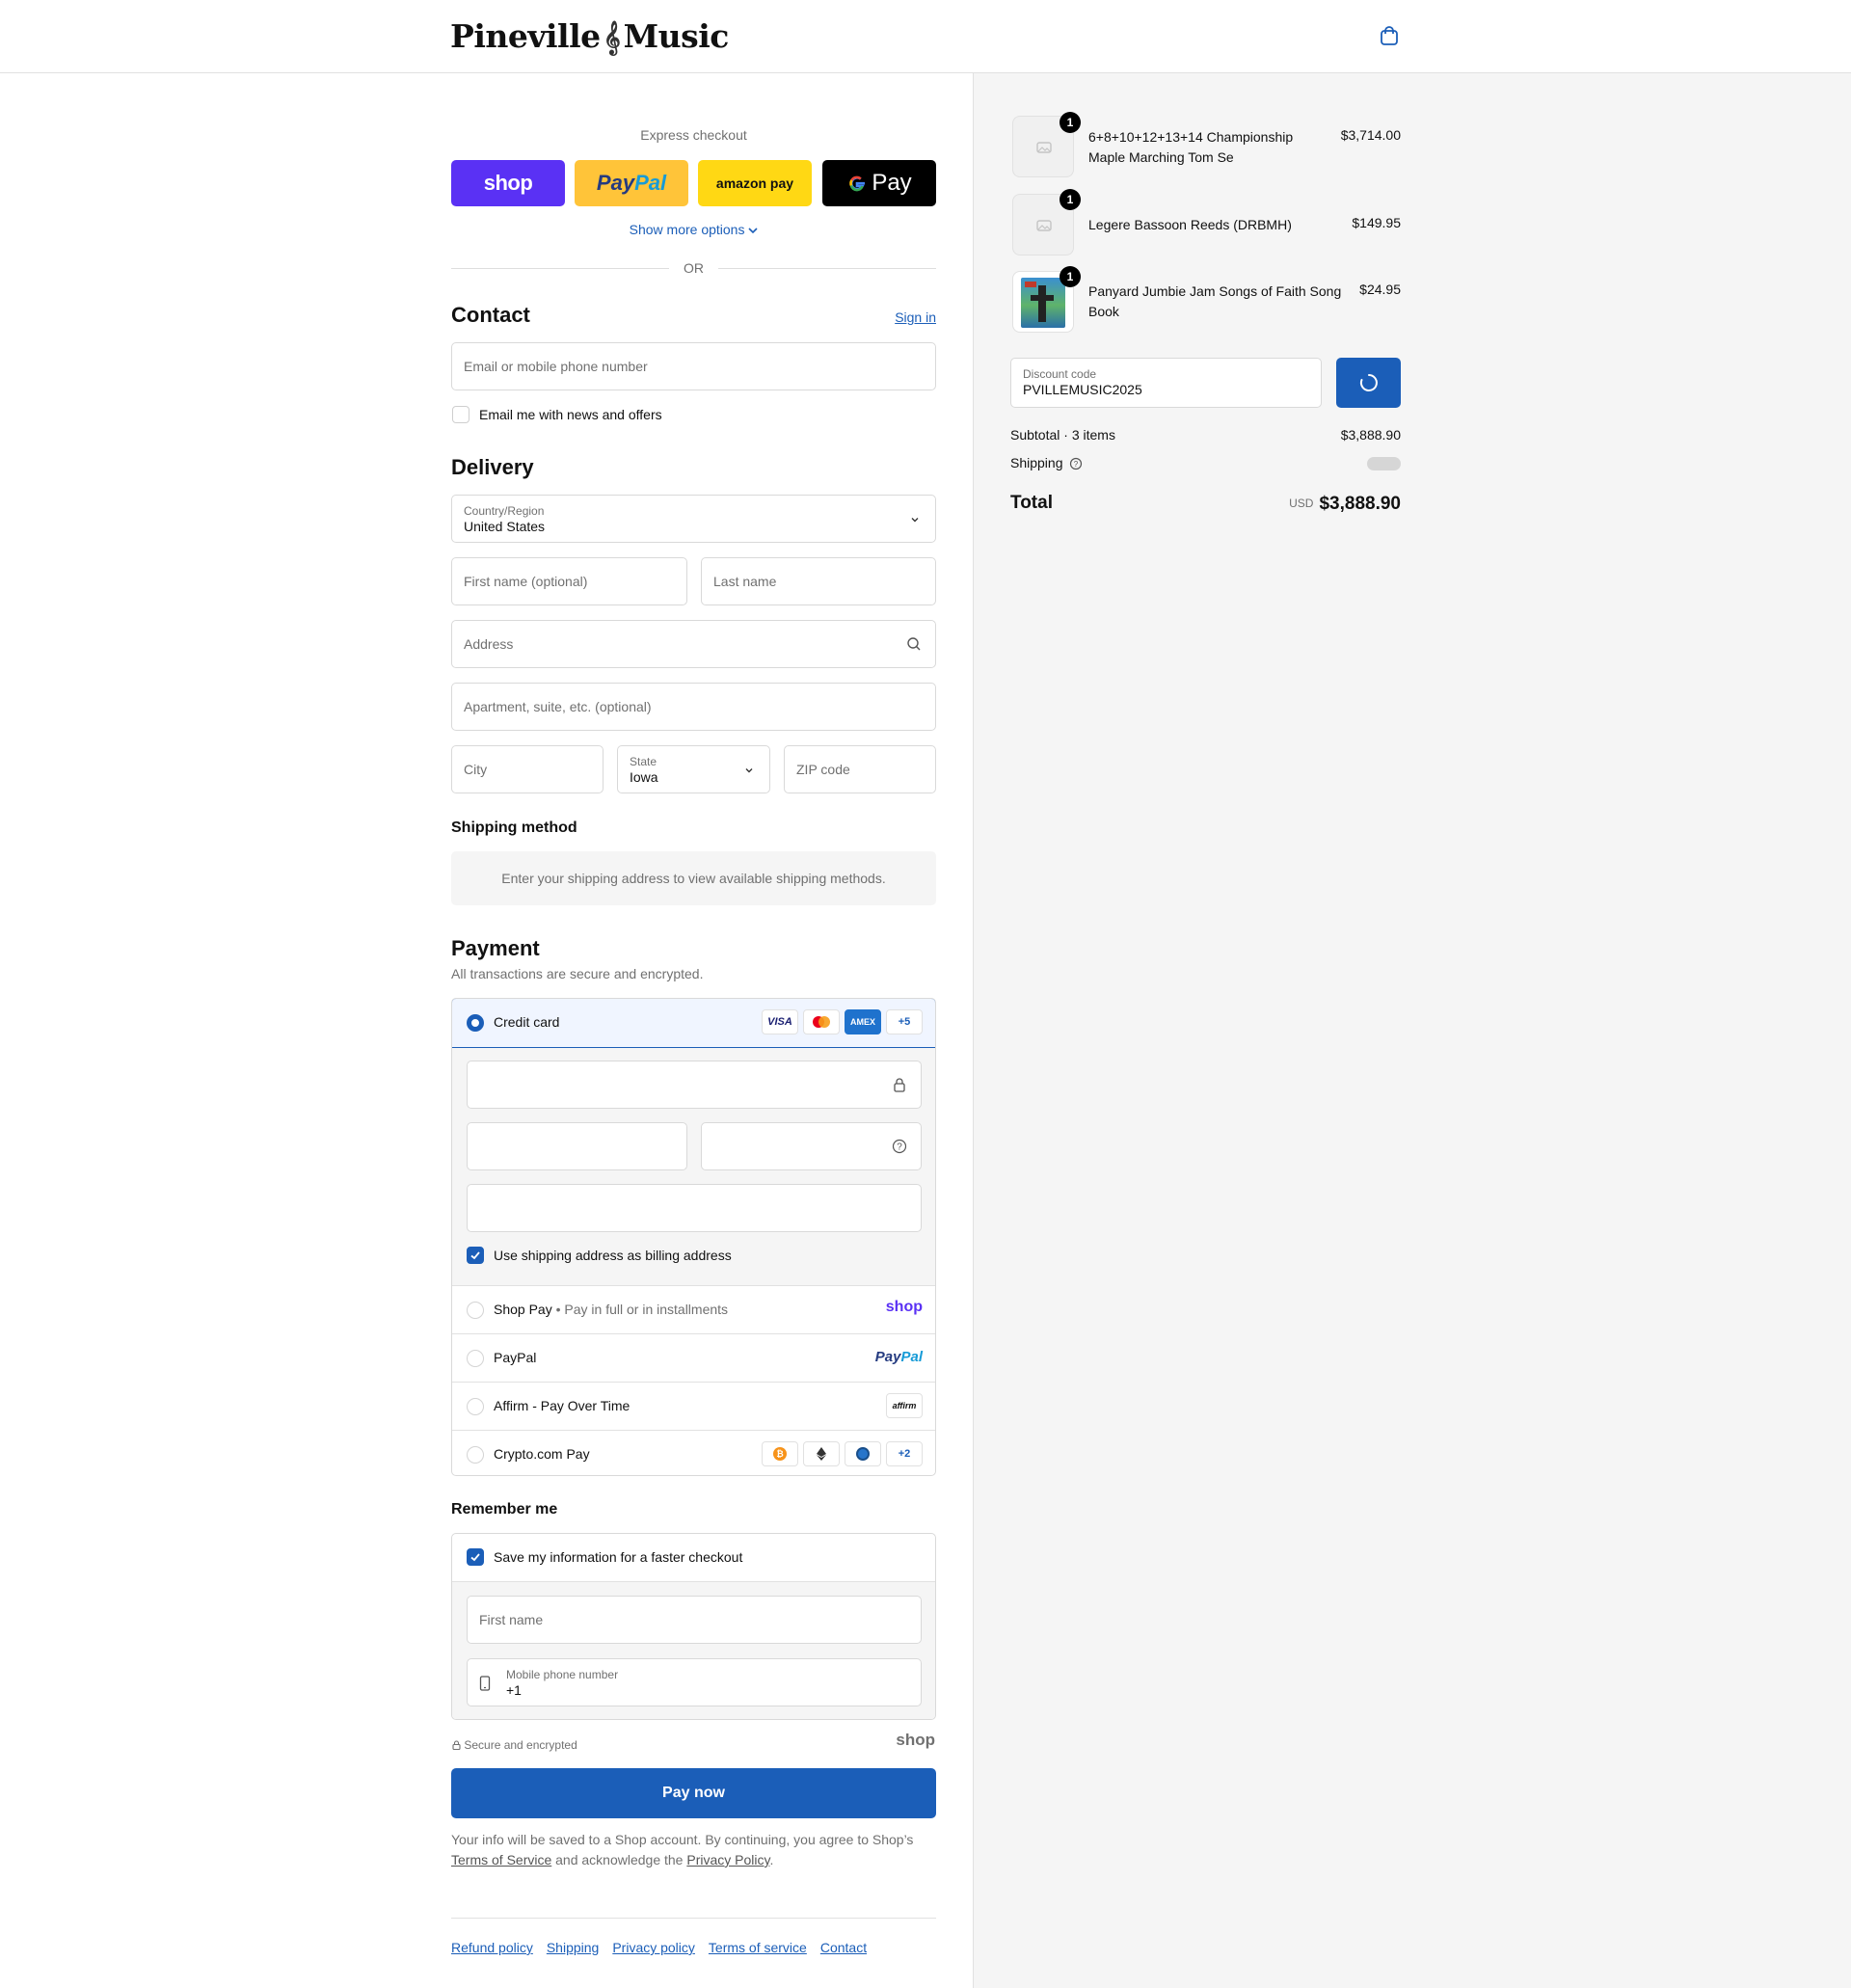  I want to click on item-price: $3,714.00, so click(1370, 135).